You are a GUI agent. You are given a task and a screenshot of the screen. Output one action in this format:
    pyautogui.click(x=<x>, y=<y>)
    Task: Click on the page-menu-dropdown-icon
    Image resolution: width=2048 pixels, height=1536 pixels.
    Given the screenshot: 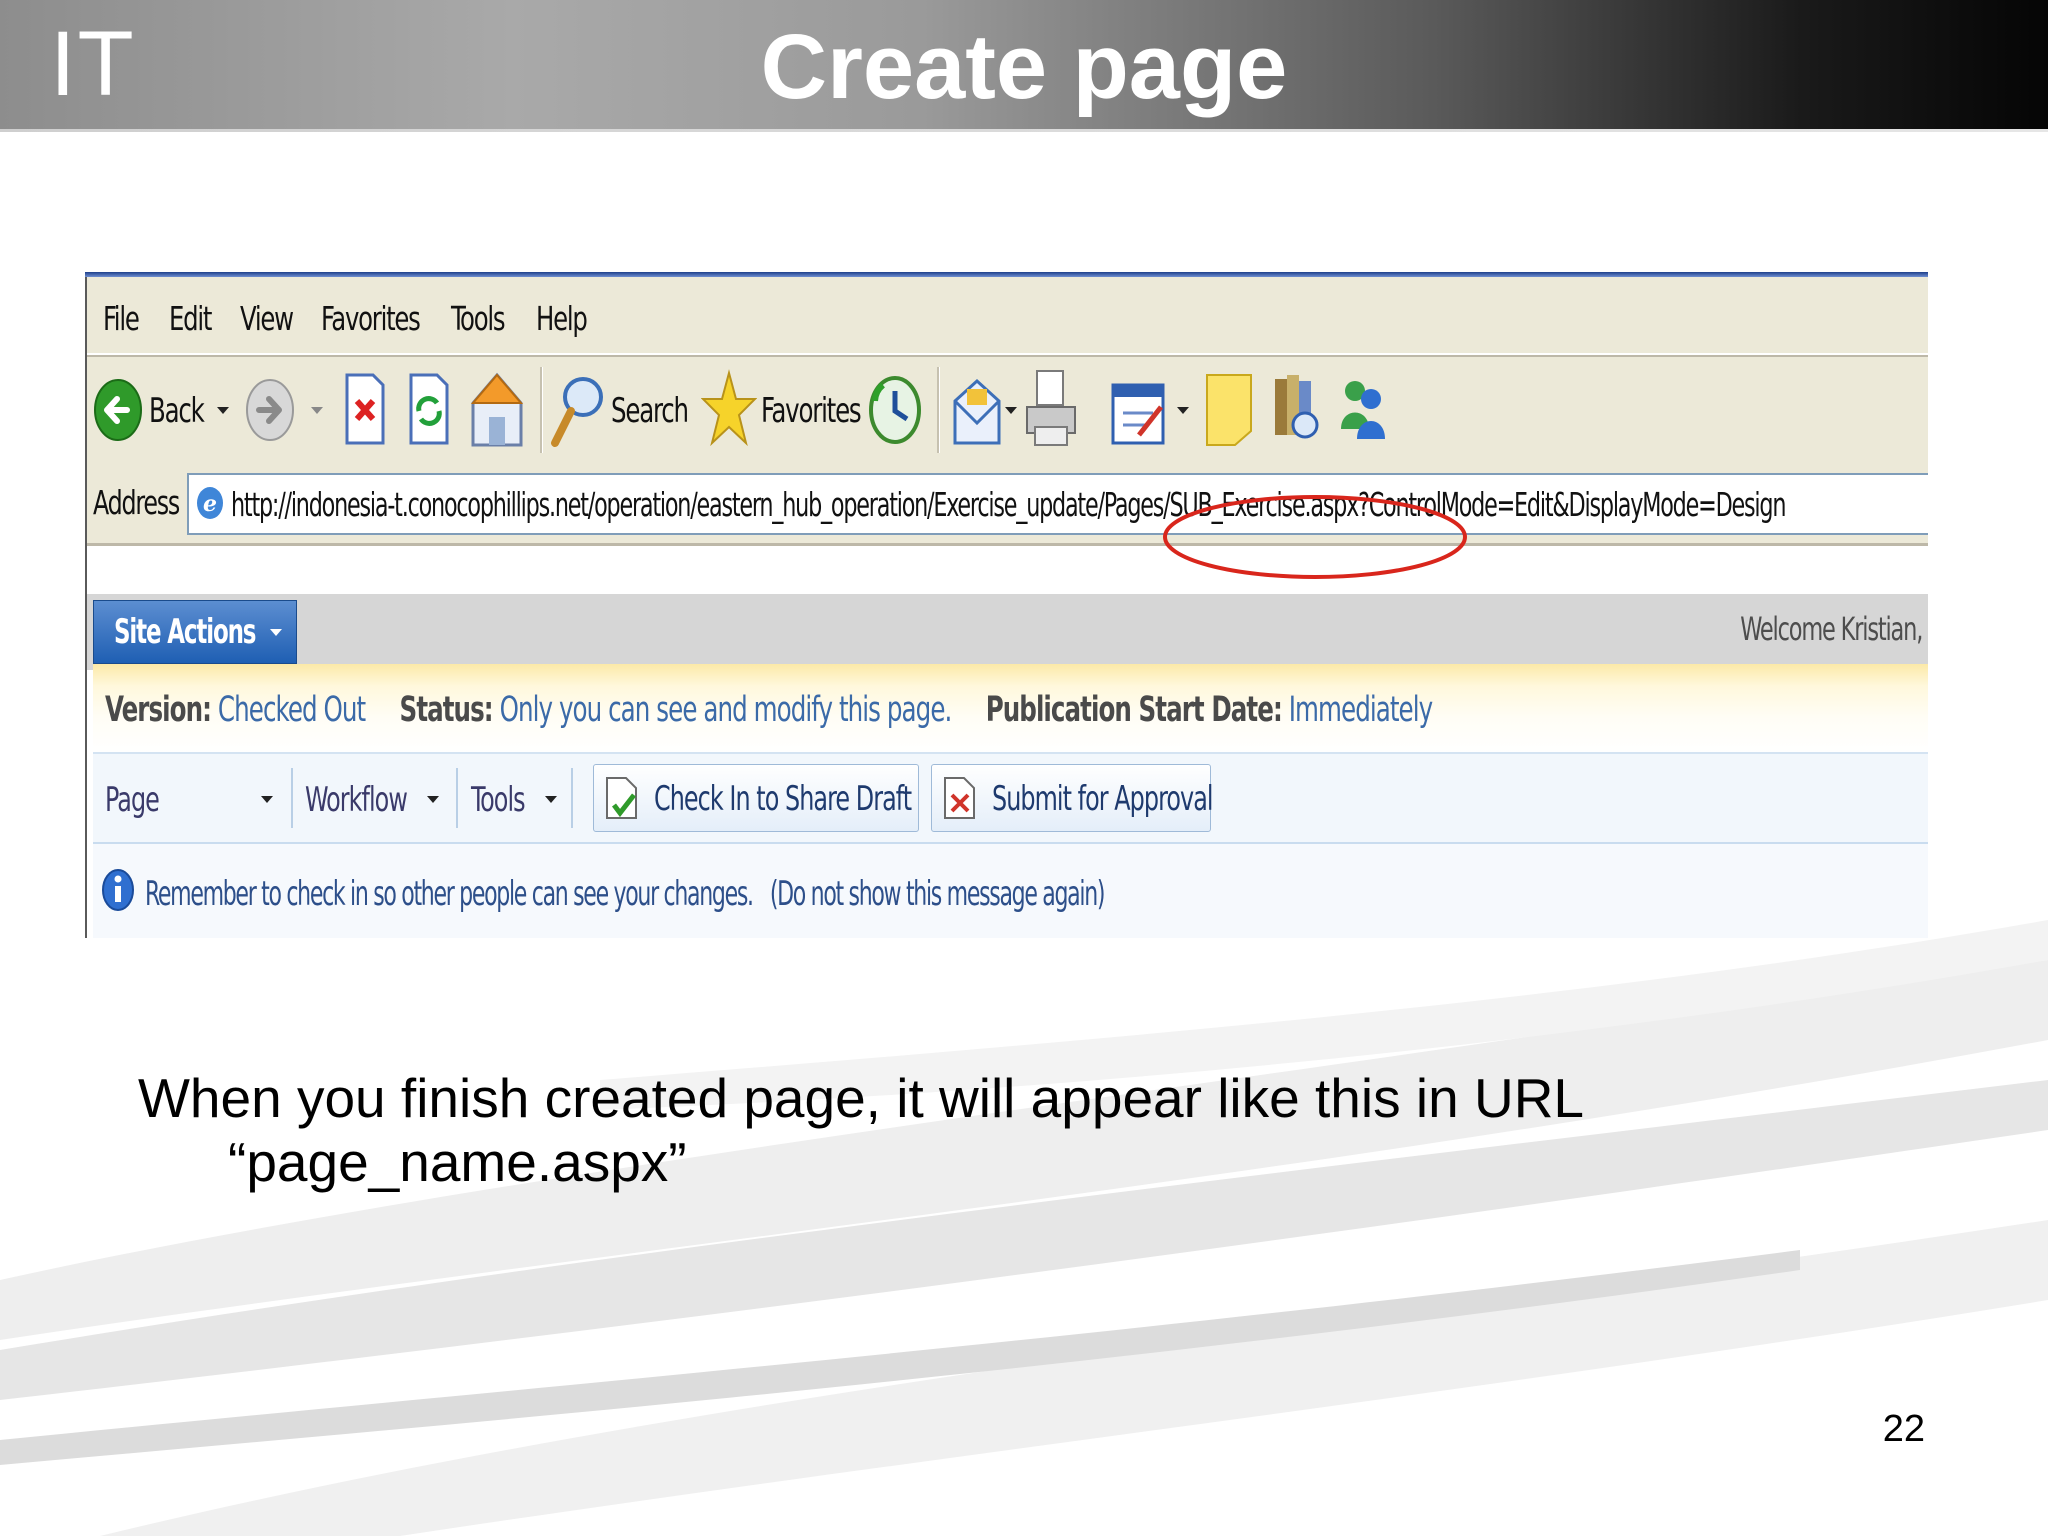 What is the action you would take?
    pyautogui.click(x=267, y=799)
    